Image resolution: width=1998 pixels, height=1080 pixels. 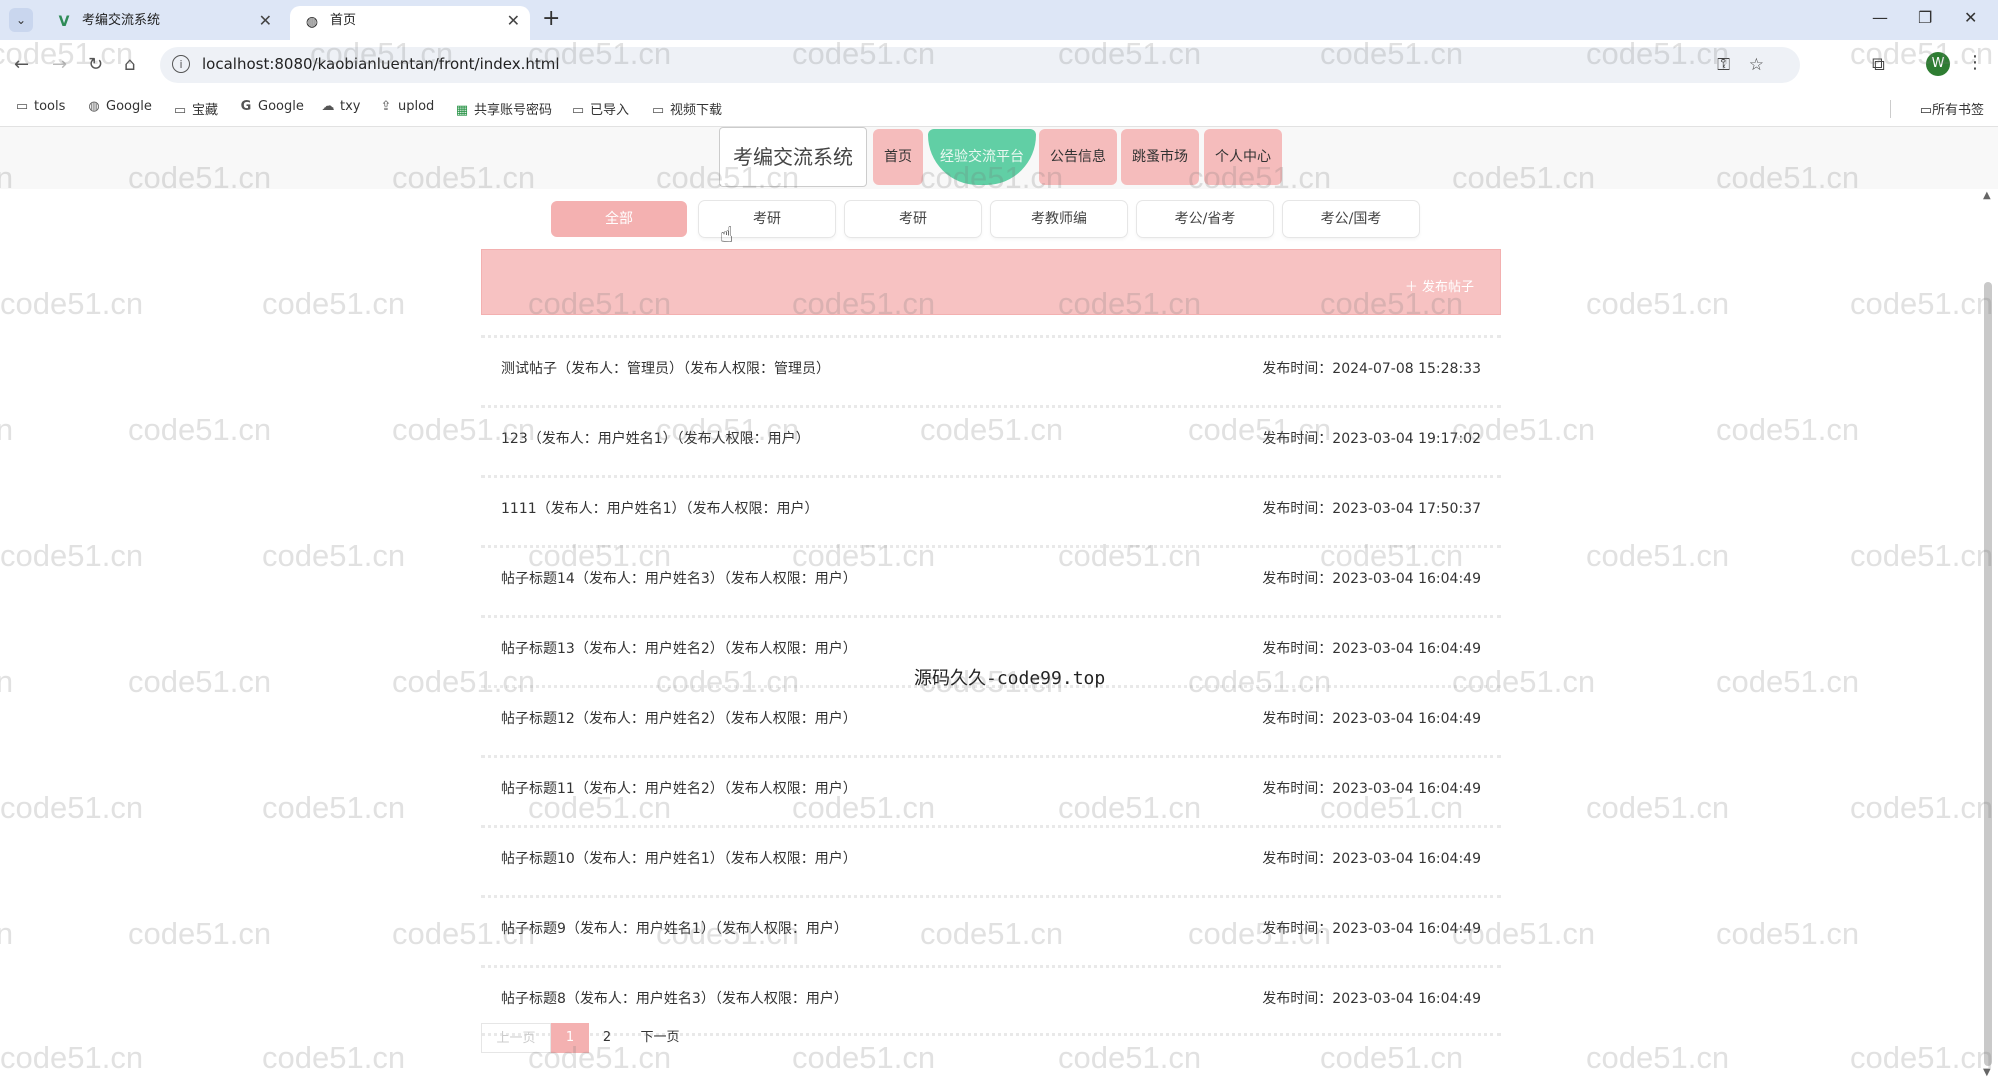 I want to click on publish-banner: ＋ 发布帖子, so click(x=991, y=282).